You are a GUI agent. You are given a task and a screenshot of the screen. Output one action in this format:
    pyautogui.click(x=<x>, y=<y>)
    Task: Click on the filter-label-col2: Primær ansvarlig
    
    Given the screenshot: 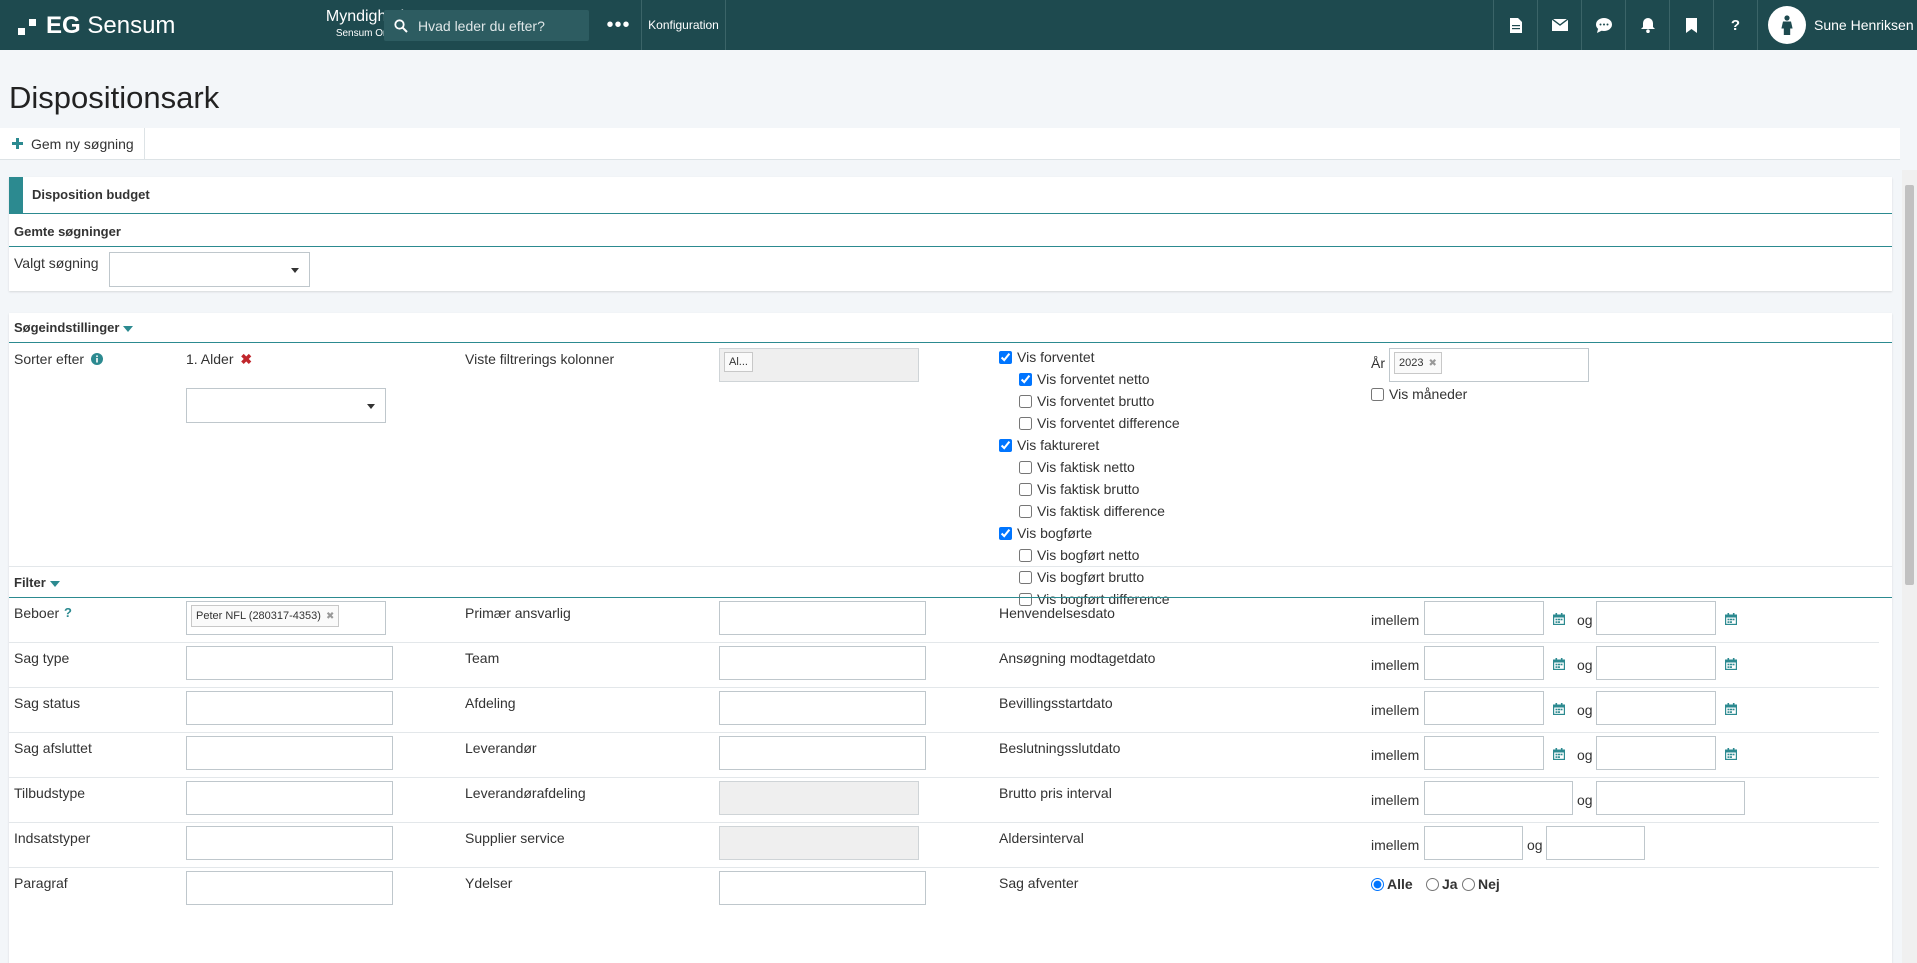 What is the action you would take?
    pyautogui.click(x=518, y=613)
    